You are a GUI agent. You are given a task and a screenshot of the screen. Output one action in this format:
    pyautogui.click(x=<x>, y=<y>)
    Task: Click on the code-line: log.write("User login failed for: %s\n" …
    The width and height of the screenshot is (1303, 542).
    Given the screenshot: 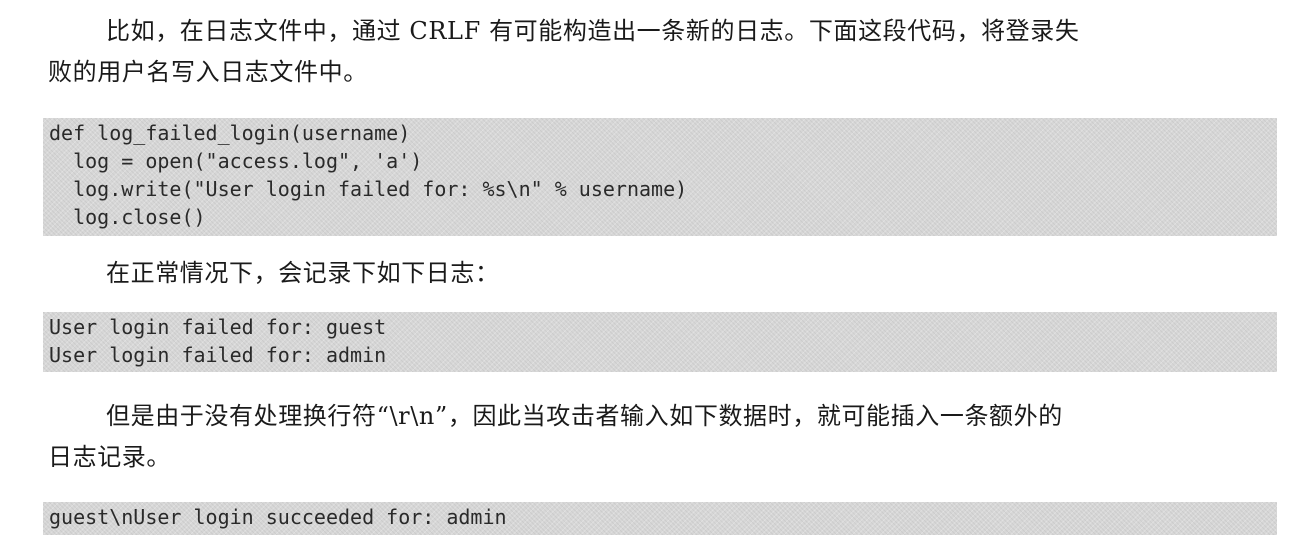 What is the action you would take?
    pyautogui.click(x=368, y=189)
    